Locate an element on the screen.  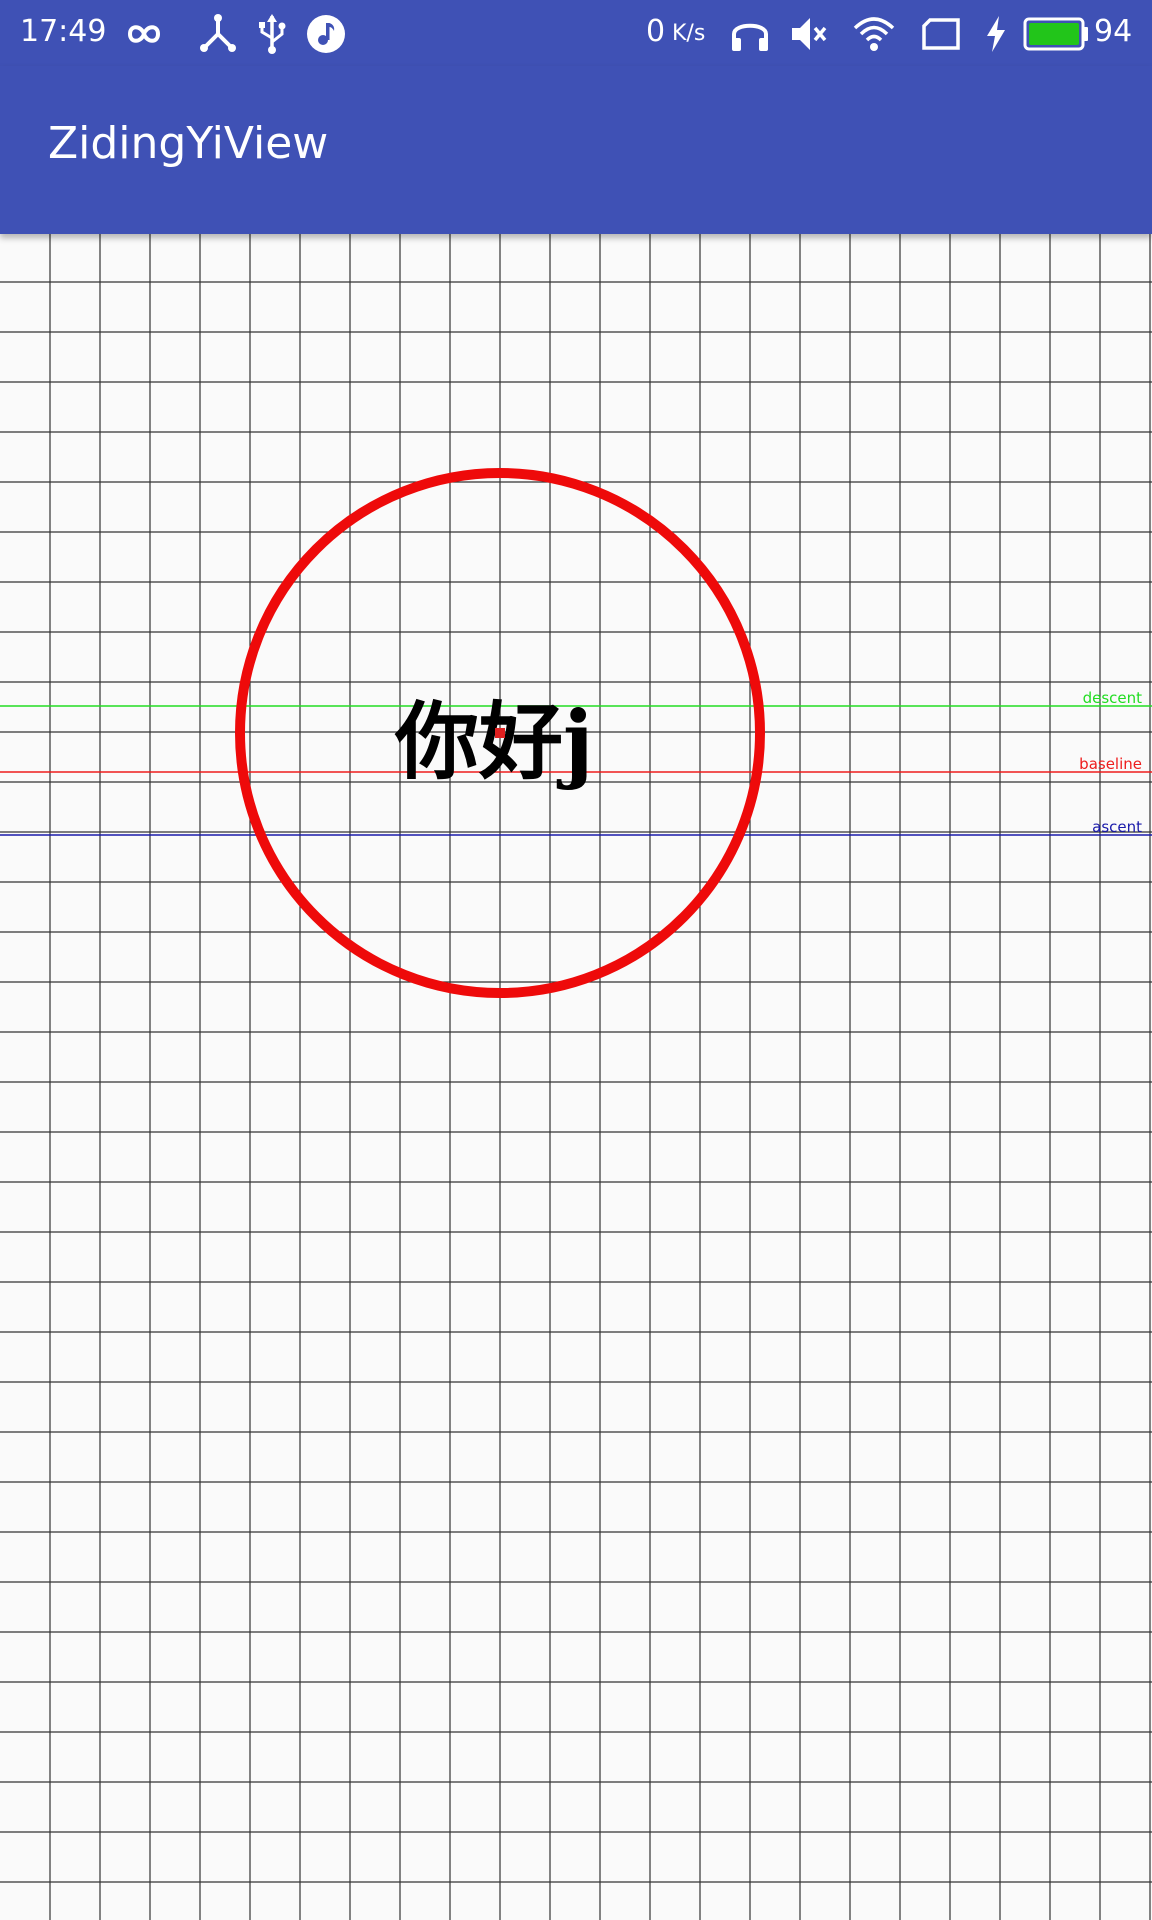
ascent-label: ascent is located at coordinates (1117, 827).